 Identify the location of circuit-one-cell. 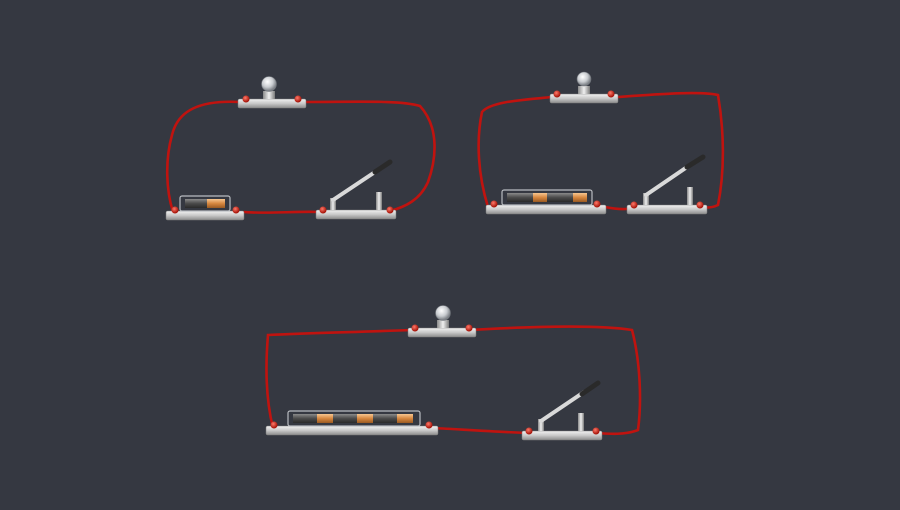
(300, 148).